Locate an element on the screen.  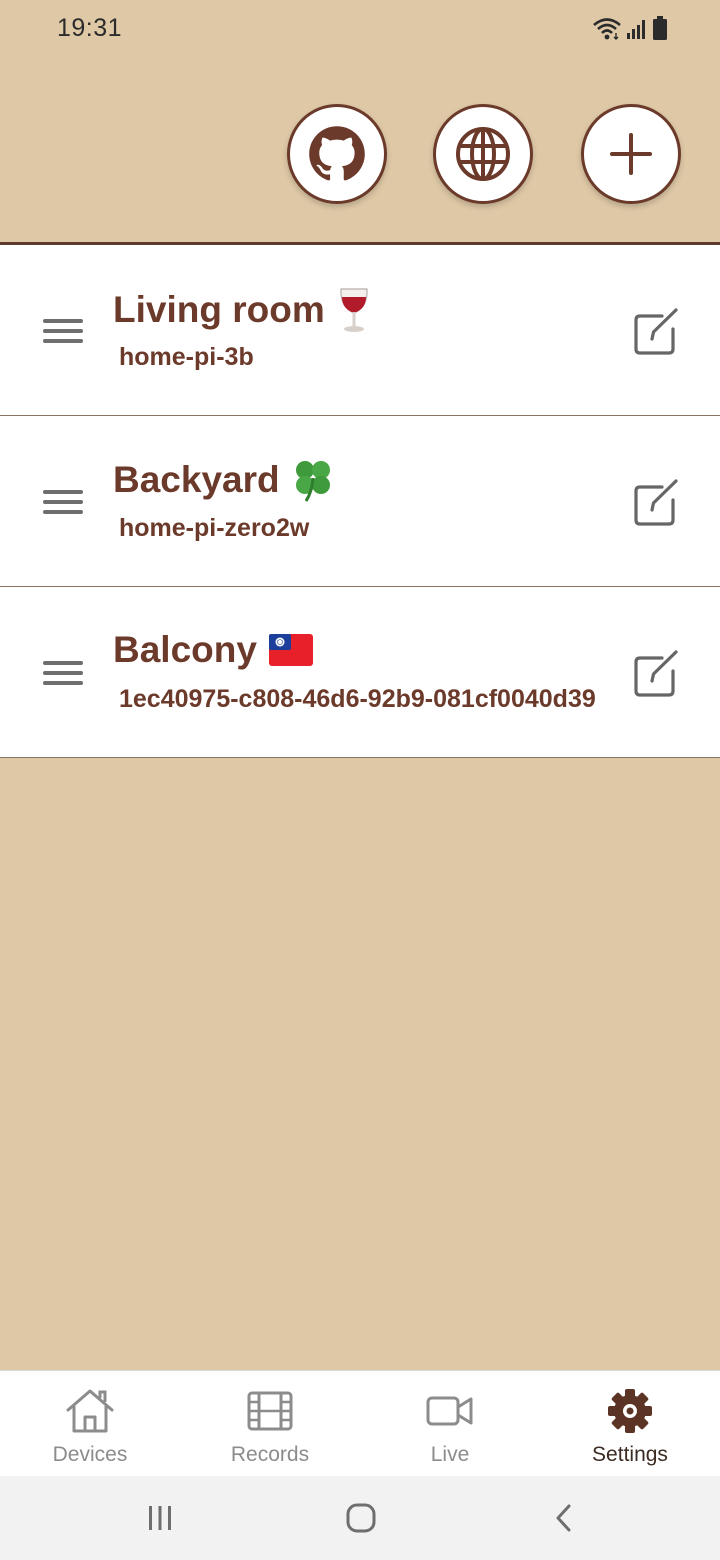
nav-label: Devices is located at coordinates (90, 1454).